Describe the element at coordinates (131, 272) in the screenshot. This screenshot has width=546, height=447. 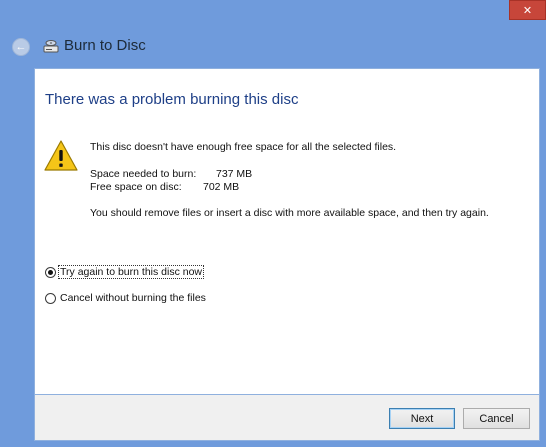
I see `option-try-again-label: Try again to burn this disc now` at that location.